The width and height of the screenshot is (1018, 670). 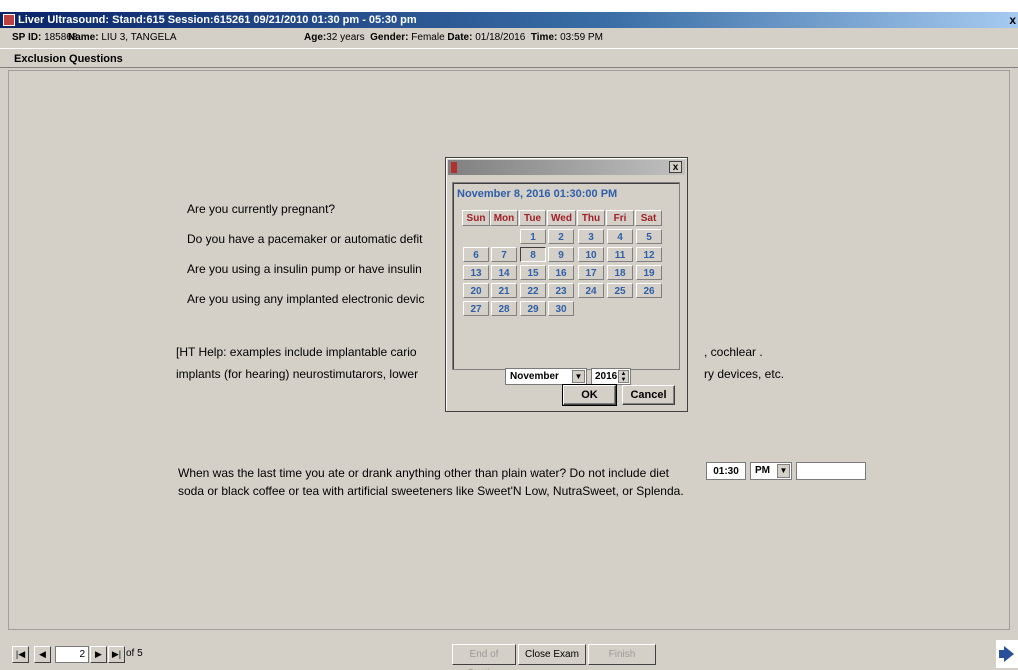 What do you see at coordinates (504, 272) in the screenshot?
I see `calendar-day: 14` at bounding box center [504, 272].